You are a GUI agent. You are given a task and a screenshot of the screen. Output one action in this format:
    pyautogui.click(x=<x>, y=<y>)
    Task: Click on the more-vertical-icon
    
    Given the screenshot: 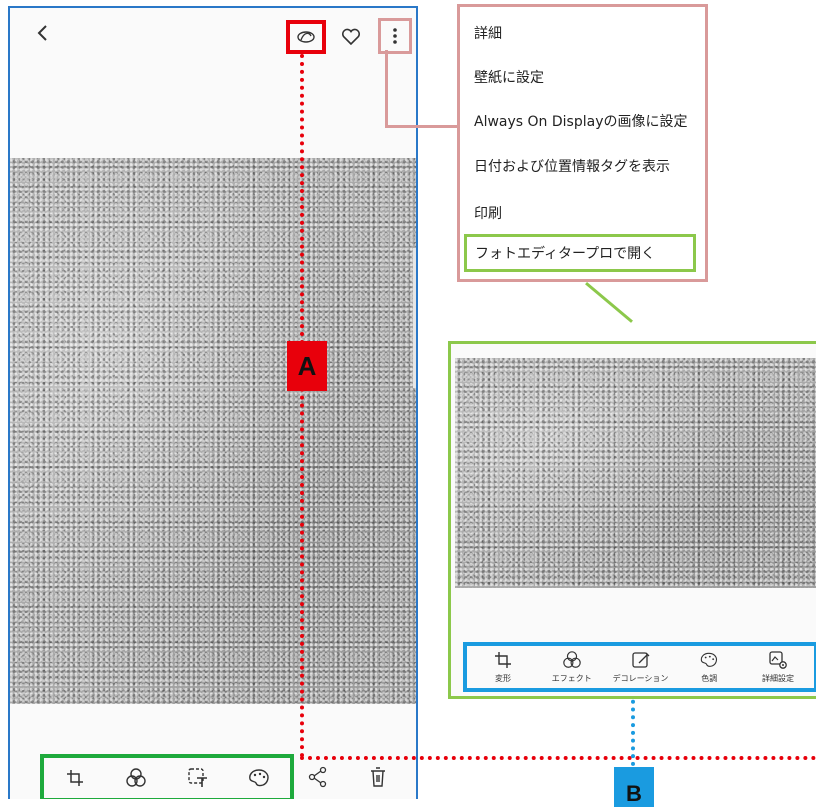 What is the action you would take?
    pyautogui.click(x=395, y=36)
    